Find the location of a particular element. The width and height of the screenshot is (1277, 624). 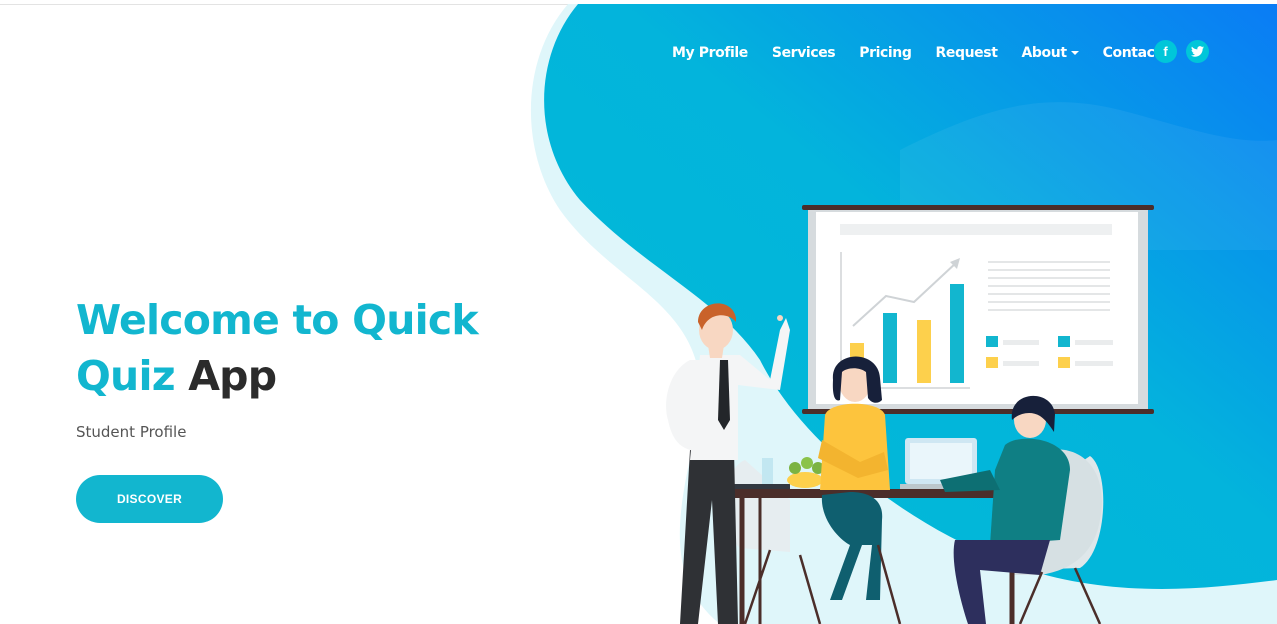

twitter-link is located at coordinates (1197, 51).